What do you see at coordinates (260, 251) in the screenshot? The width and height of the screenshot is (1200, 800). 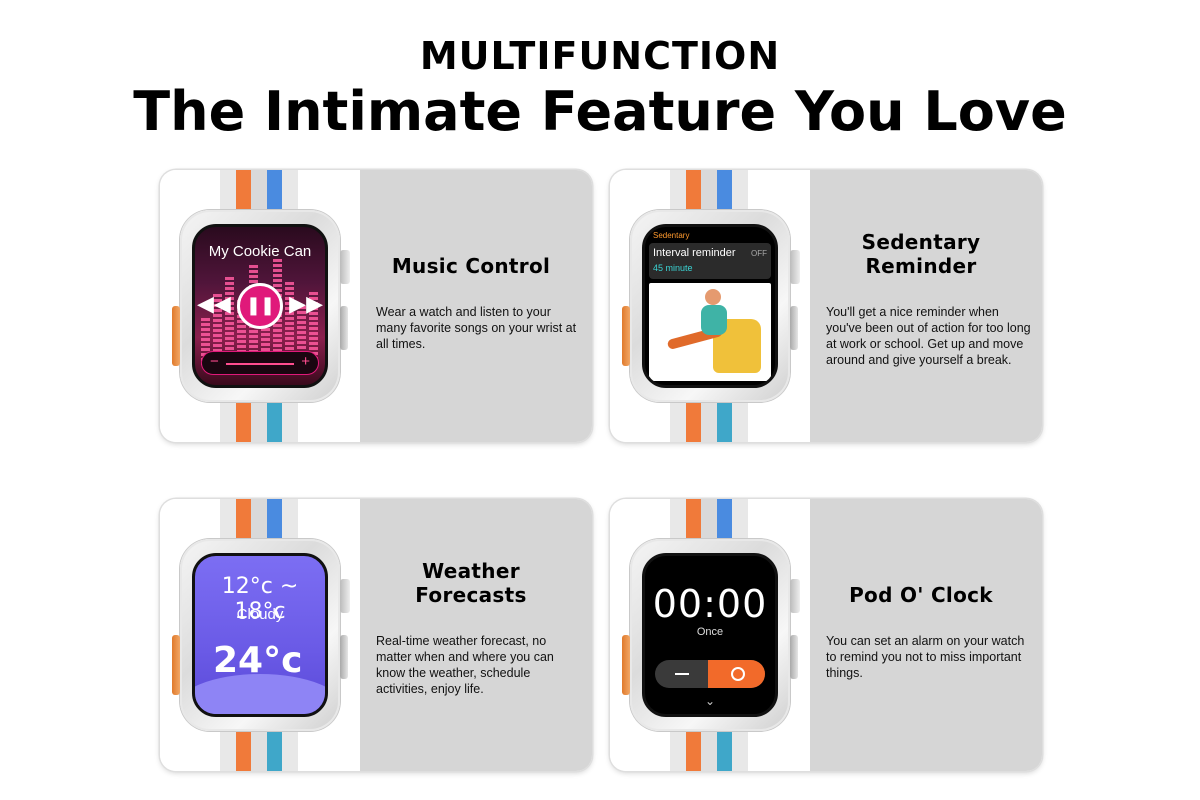 I see `song-title: My Cookie Can` at bounding box center [260, 251].